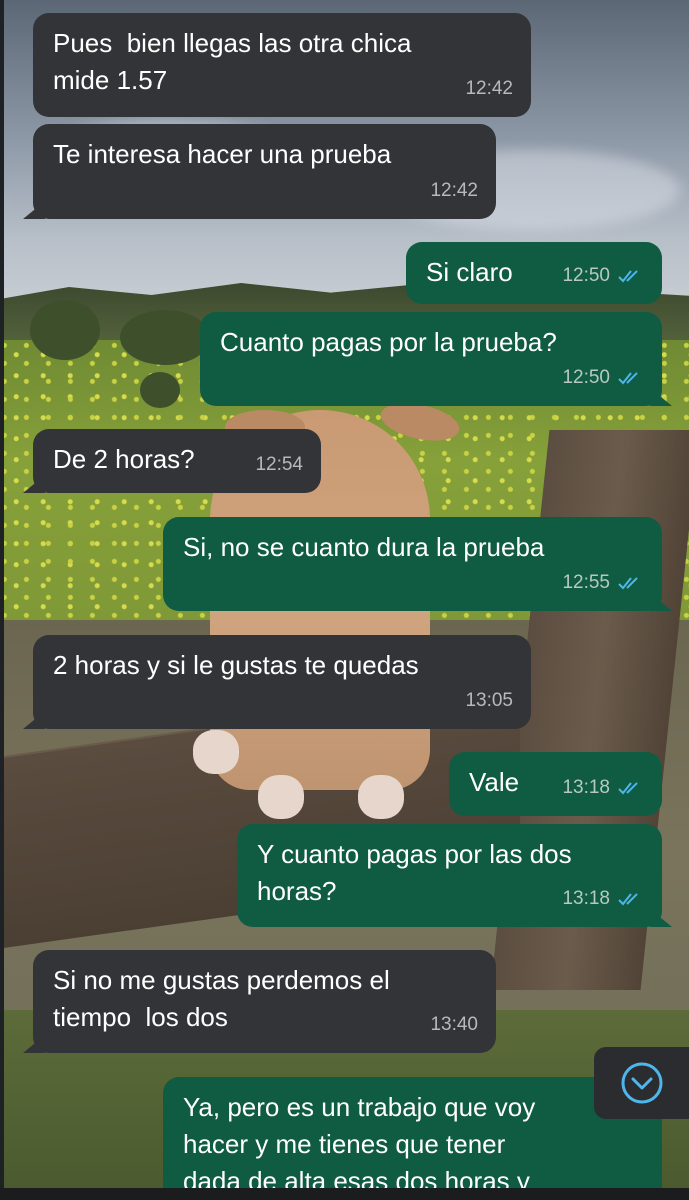 The height and width of the screenshot is (1200, 689). I want to click on message-text: Te interesa hacer una prueba, so click(222, 154).